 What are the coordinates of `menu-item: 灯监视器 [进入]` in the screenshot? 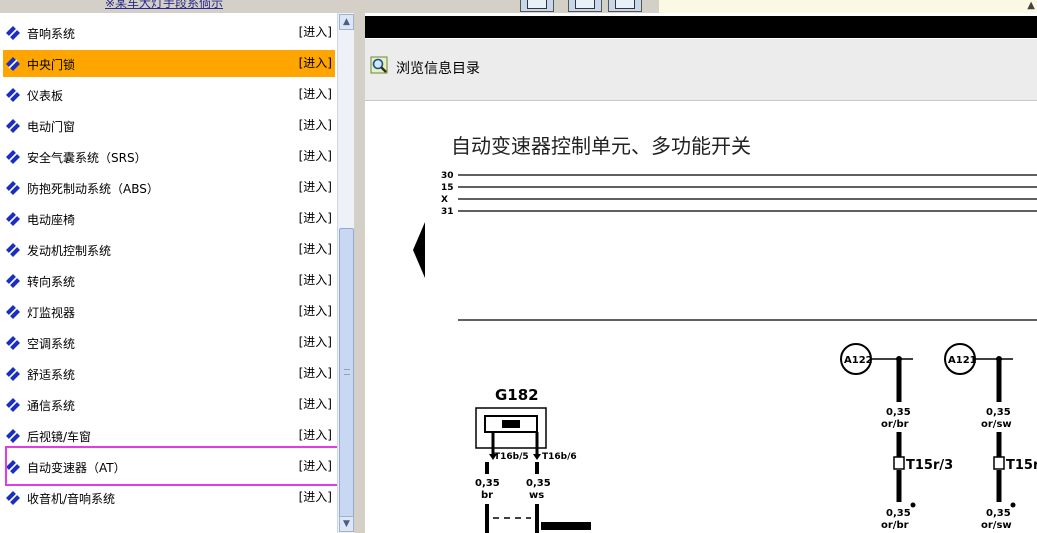 It's located at (169, 311).